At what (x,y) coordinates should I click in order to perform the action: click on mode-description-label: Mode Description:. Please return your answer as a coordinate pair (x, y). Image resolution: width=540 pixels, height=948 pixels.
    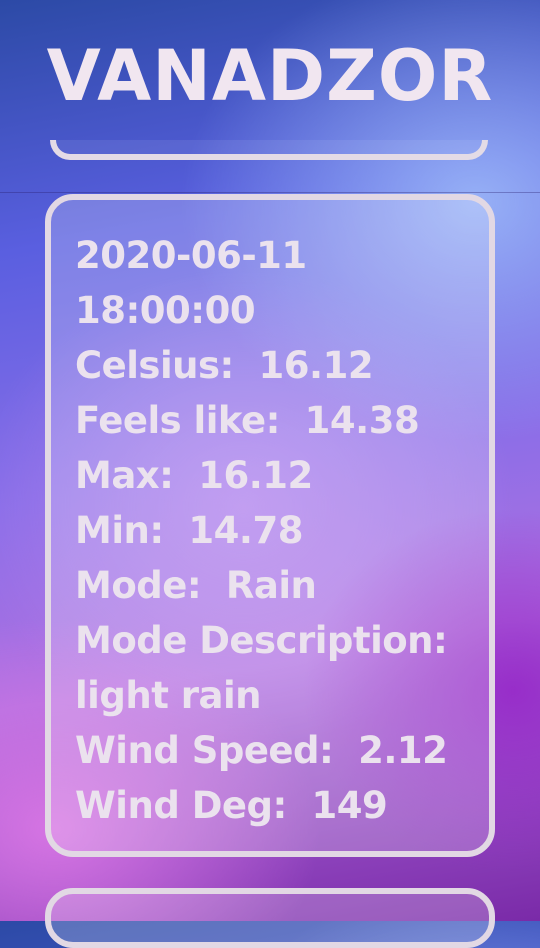
    Looking at the image, I should click on (261, 640).